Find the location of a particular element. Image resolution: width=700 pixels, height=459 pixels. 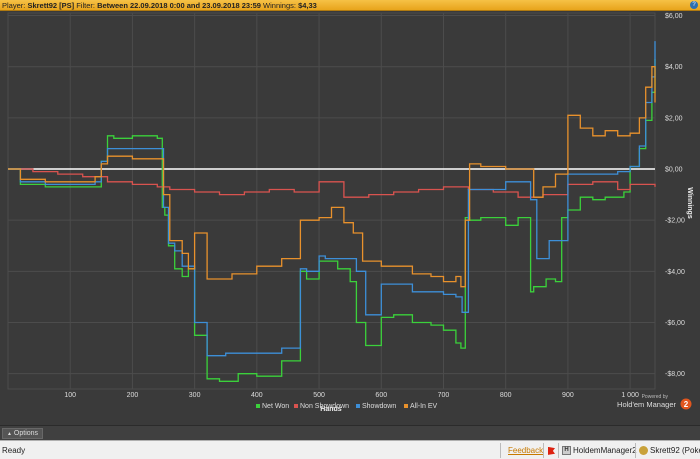

options-label: Options is located at coordinates (26, 433).